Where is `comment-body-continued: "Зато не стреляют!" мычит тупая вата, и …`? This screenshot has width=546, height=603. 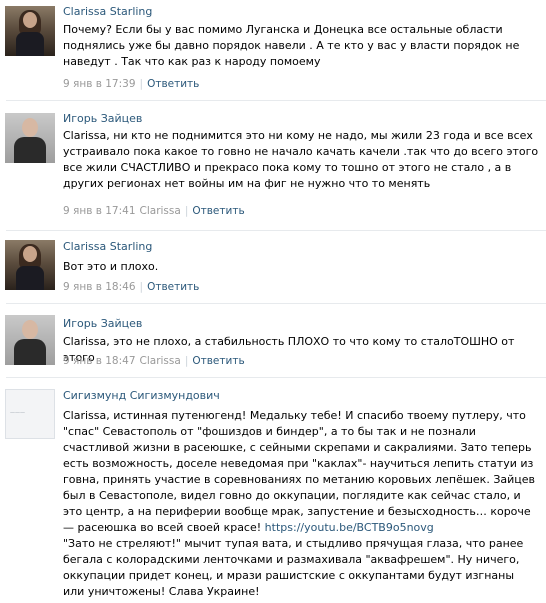
comment-body-continued: "Зато не стреляют!" мычит тупая вата, и … is located at coordinates (293, 567).